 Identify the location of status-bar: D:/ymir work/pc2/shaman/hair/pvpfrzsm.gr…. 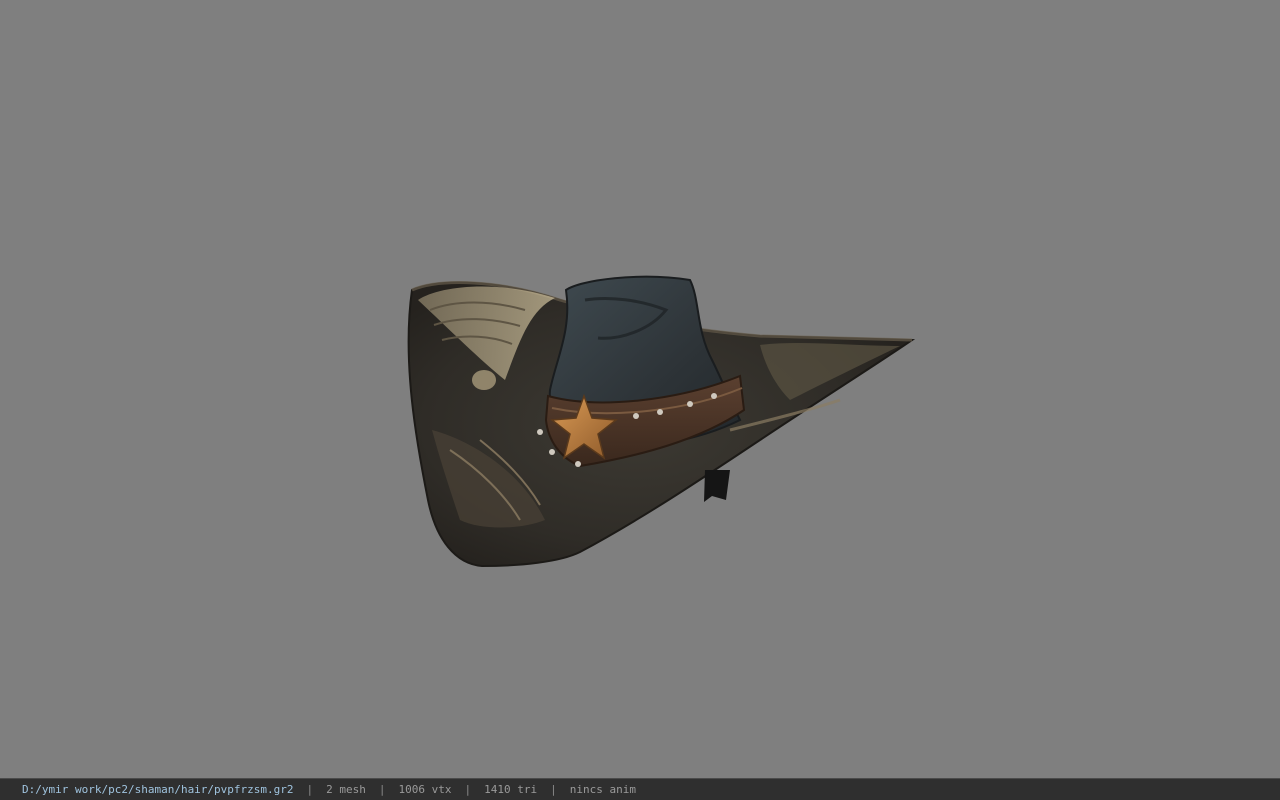
(640, 789).